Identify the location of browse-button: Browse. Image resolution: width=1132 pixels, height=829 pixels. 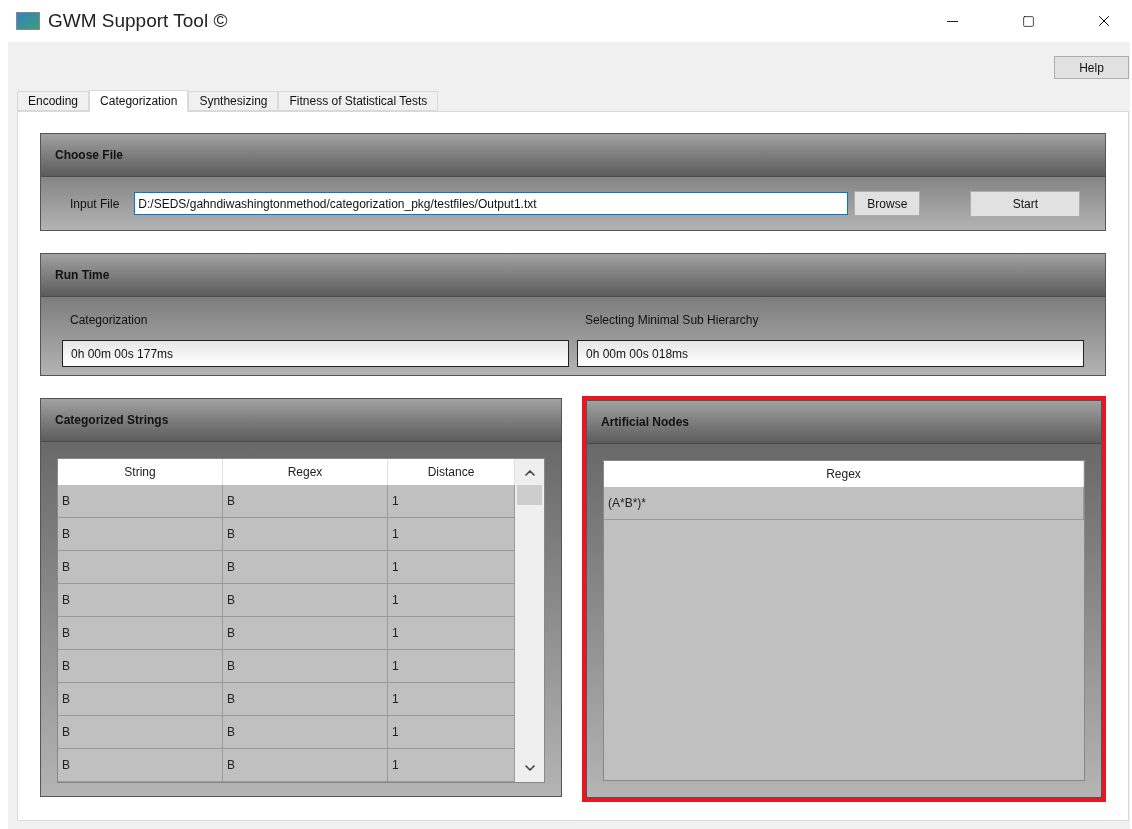
(887, 203).